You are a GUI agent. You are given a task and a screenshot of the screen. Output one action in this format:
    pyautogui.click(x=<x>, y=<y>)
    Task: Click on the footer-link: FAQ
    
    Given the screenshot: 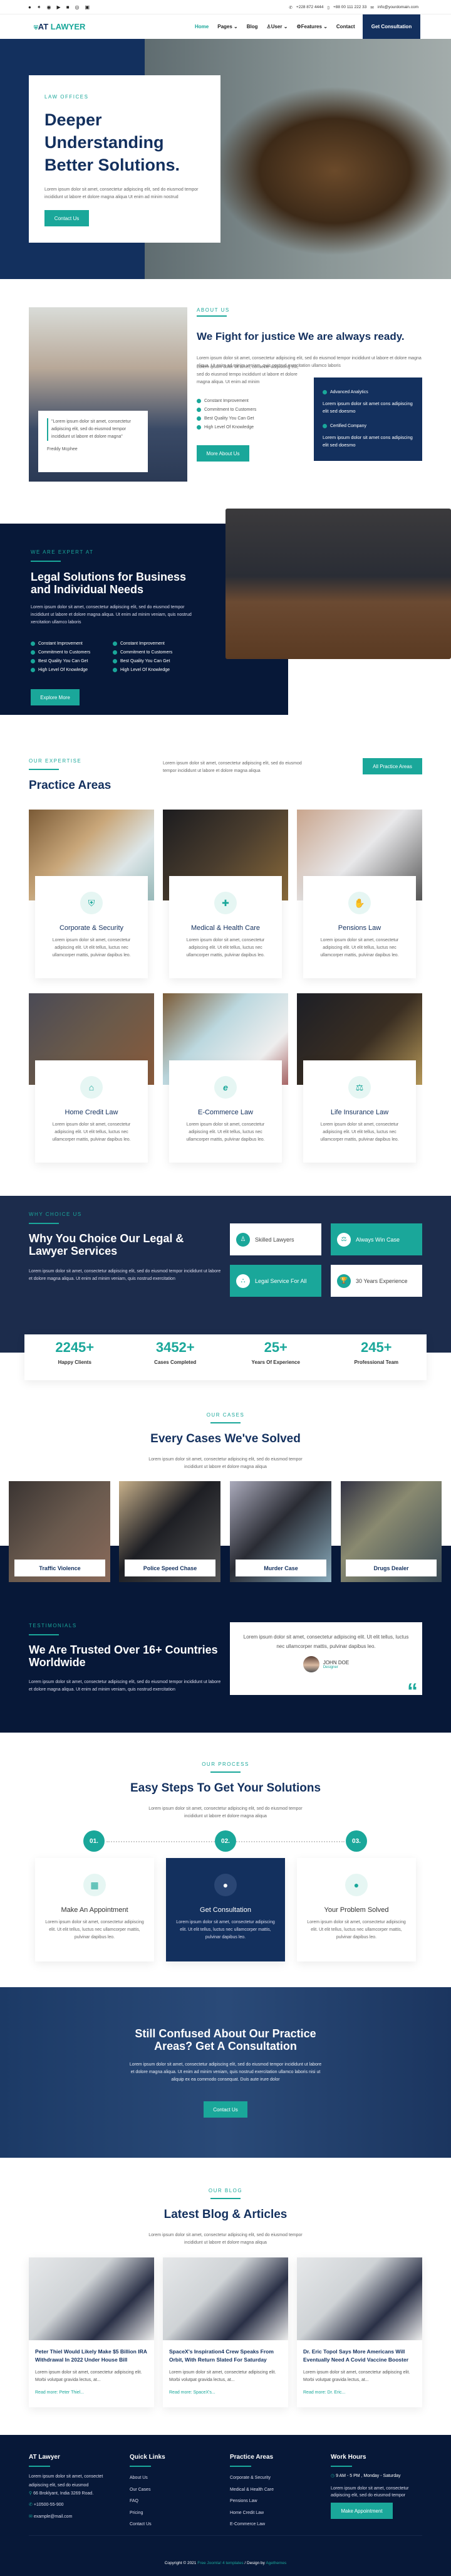 What is the action you would take?
    pyautogui.click(x=141, y=2502)
    